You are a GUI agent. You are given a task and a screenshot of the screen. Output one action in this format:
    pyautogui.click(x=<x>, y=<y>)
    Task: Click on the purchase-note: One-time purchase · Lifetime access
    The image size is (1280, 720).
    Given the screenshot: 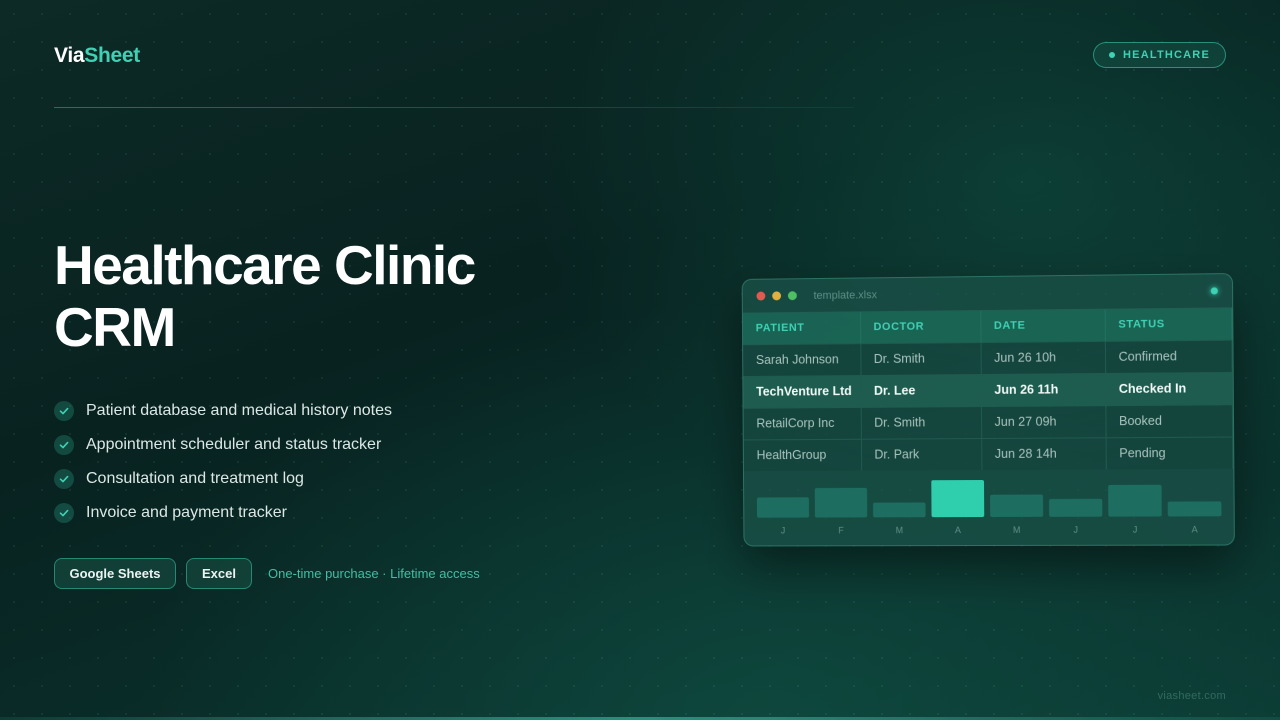 What is the action you would take?
    pyautogui.click(x=374, y=573)
    